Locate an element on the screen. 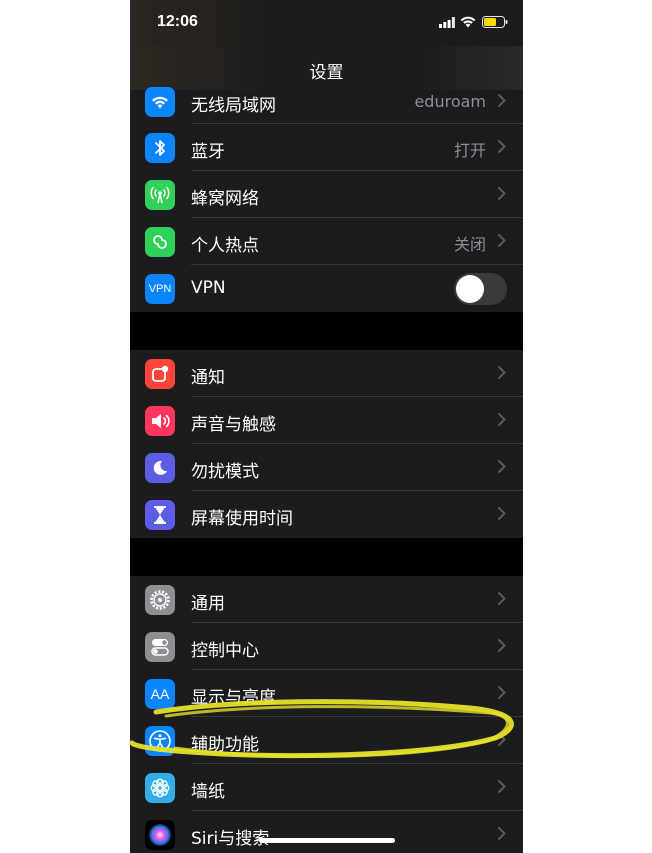 This screenshot has height=853, width=652. settings-row-label: 屏幕使用时间 is located at coordinates (242, 519).